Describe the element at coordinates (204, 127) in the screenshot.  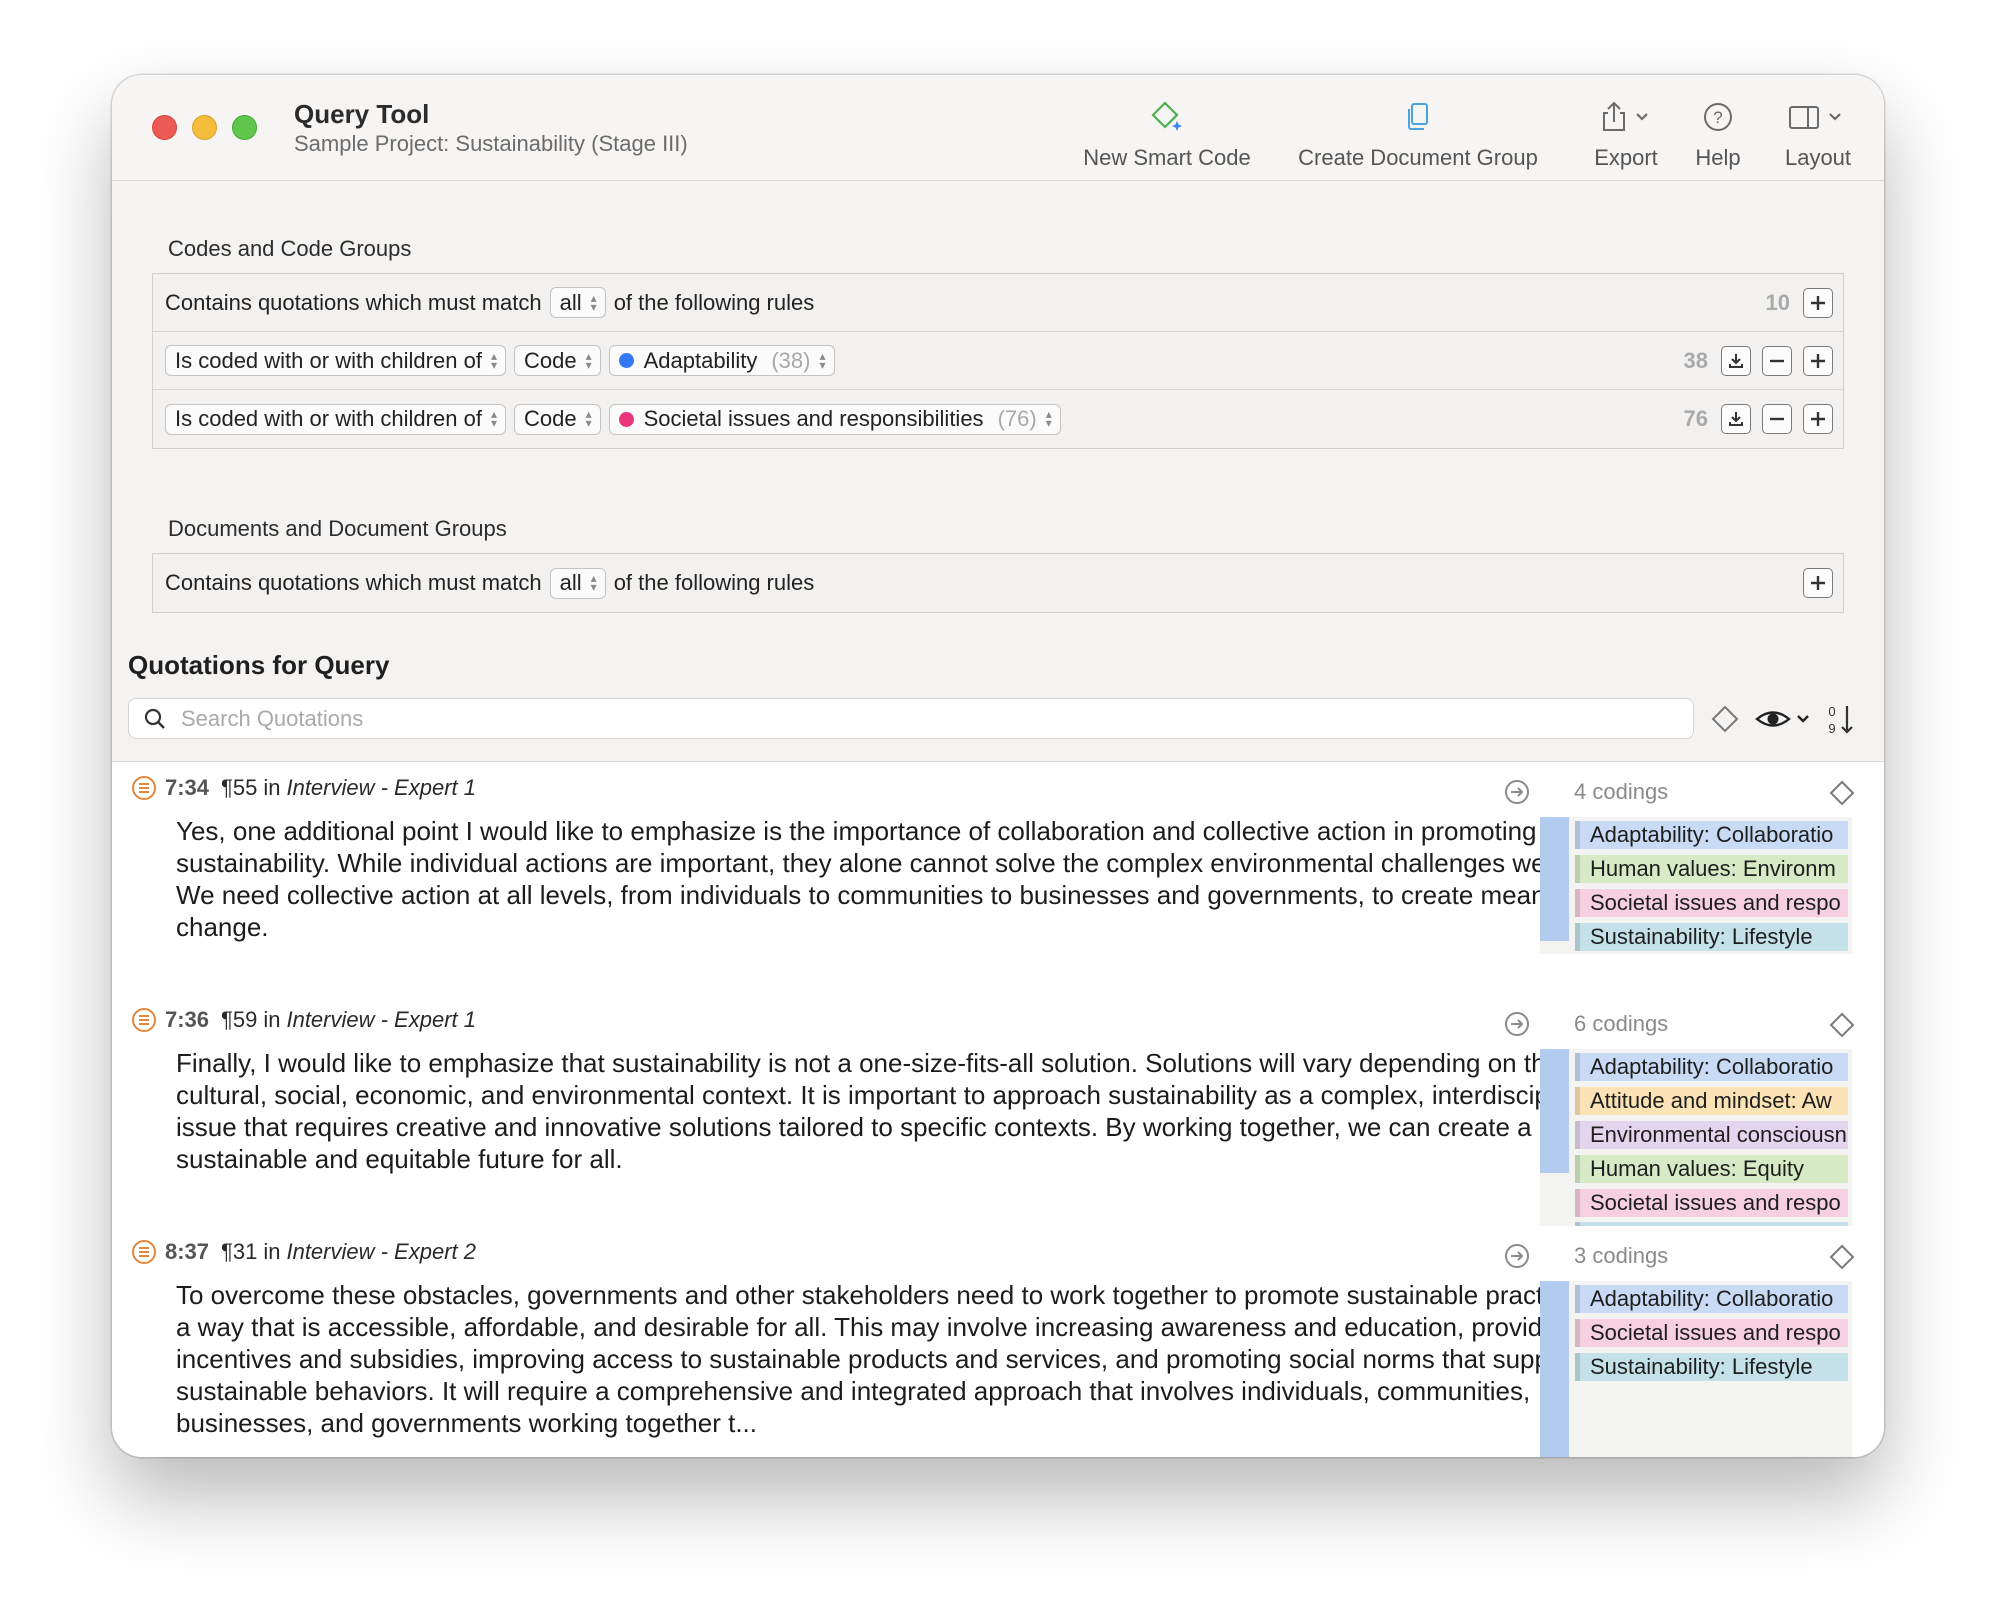
I see `minimize-window-button` at that location.